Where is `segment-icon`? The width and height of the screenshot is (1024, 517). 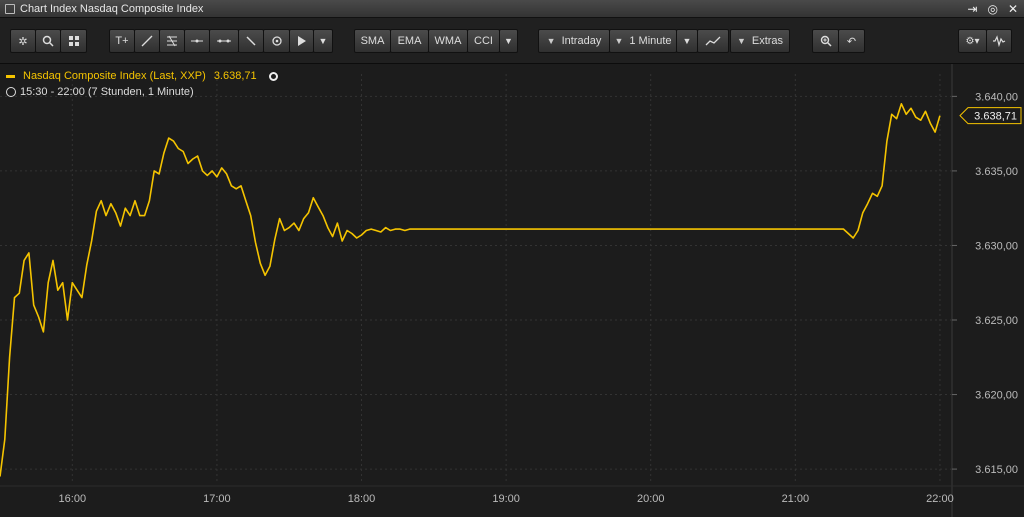
segment-icon is located at coordinates (224, 41).